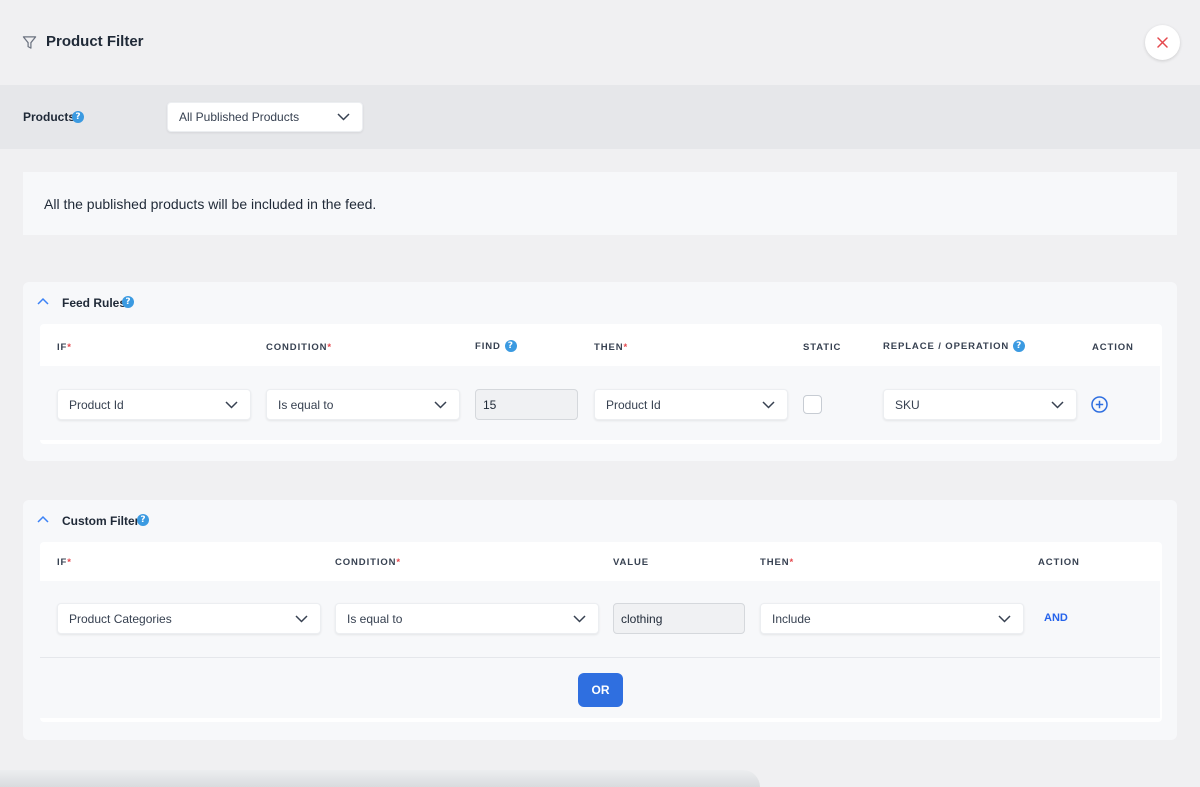 Image resolution: width=1200 pixels, height=787 pixels. What do you see at coordinates (600, 117) in the screenshot?
I see `products-bar: Products ? All Published Products` at bounding box center [600, 117].